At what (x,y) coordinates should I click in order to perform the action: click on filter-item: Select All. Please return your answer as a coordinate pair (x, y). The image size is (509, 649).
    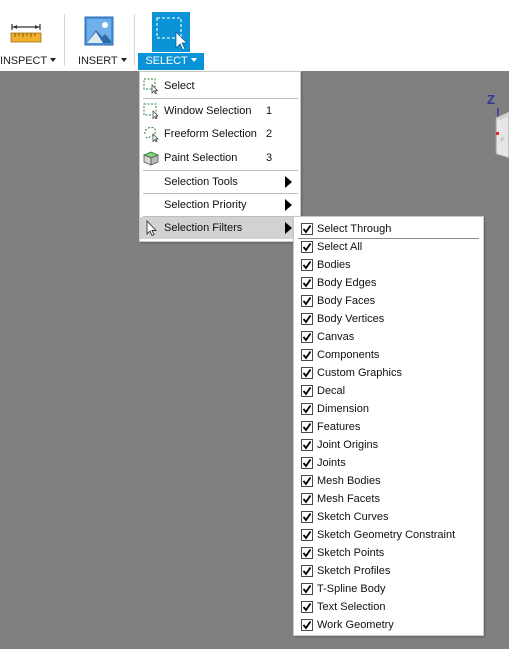
    Looking at the image, I should click on (388, 247).